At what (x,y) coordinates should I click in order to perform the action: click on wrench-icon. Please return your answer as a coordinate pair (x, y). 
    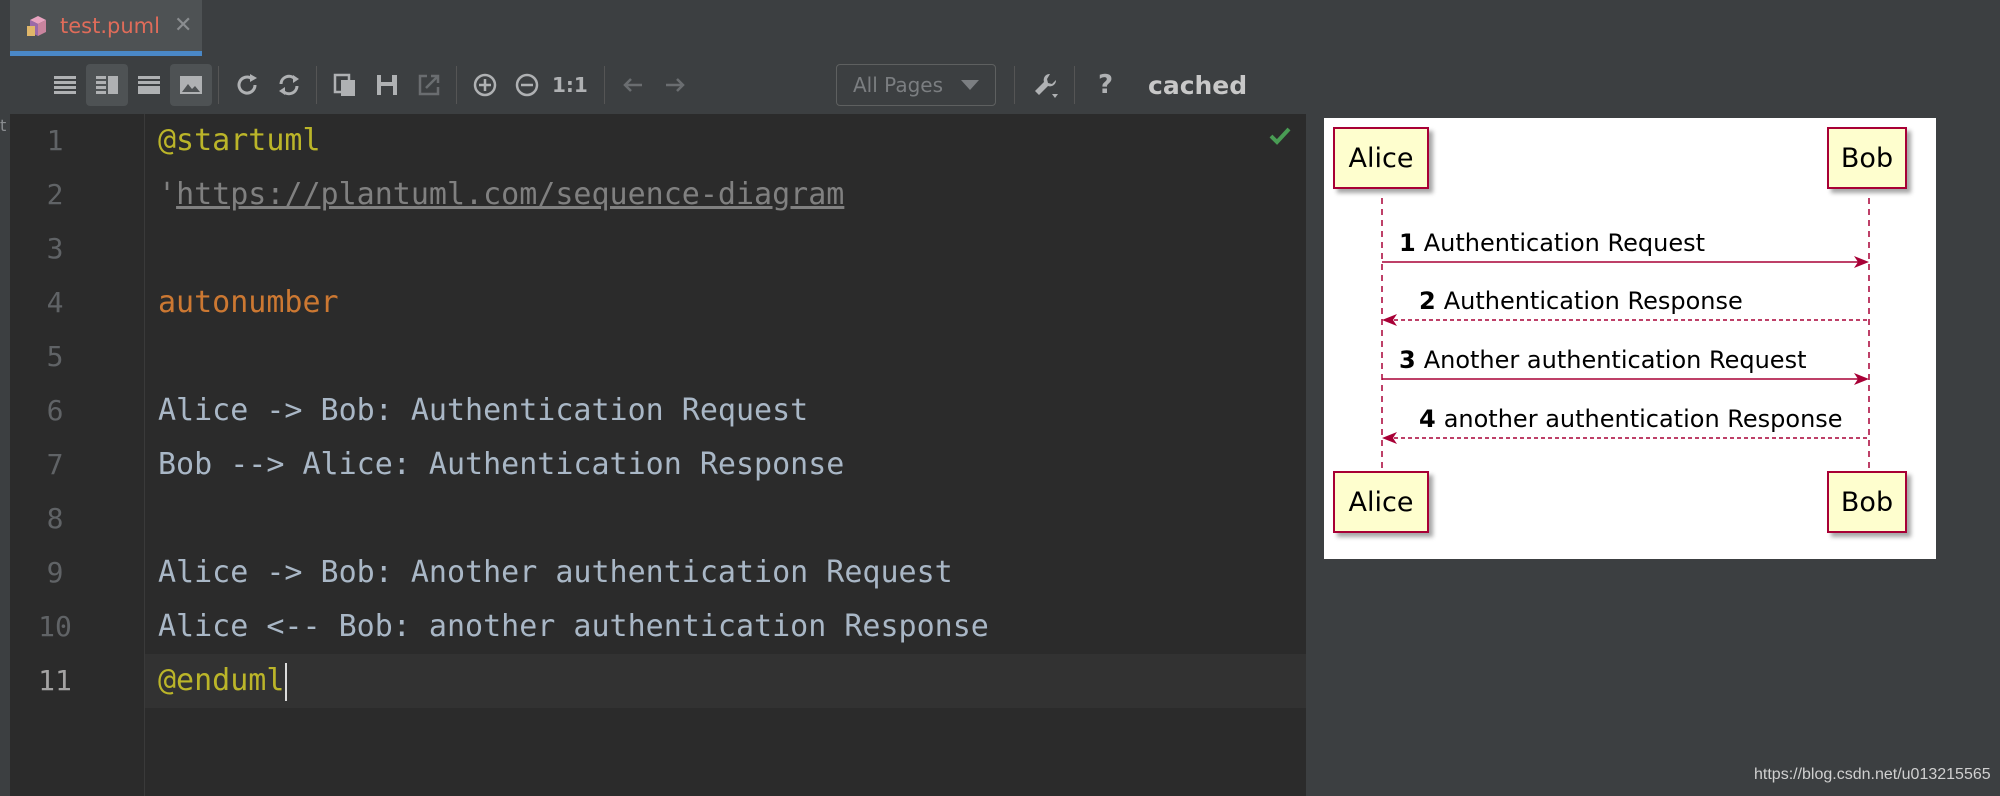
    Looking at the image, I should click on (1046, 85).